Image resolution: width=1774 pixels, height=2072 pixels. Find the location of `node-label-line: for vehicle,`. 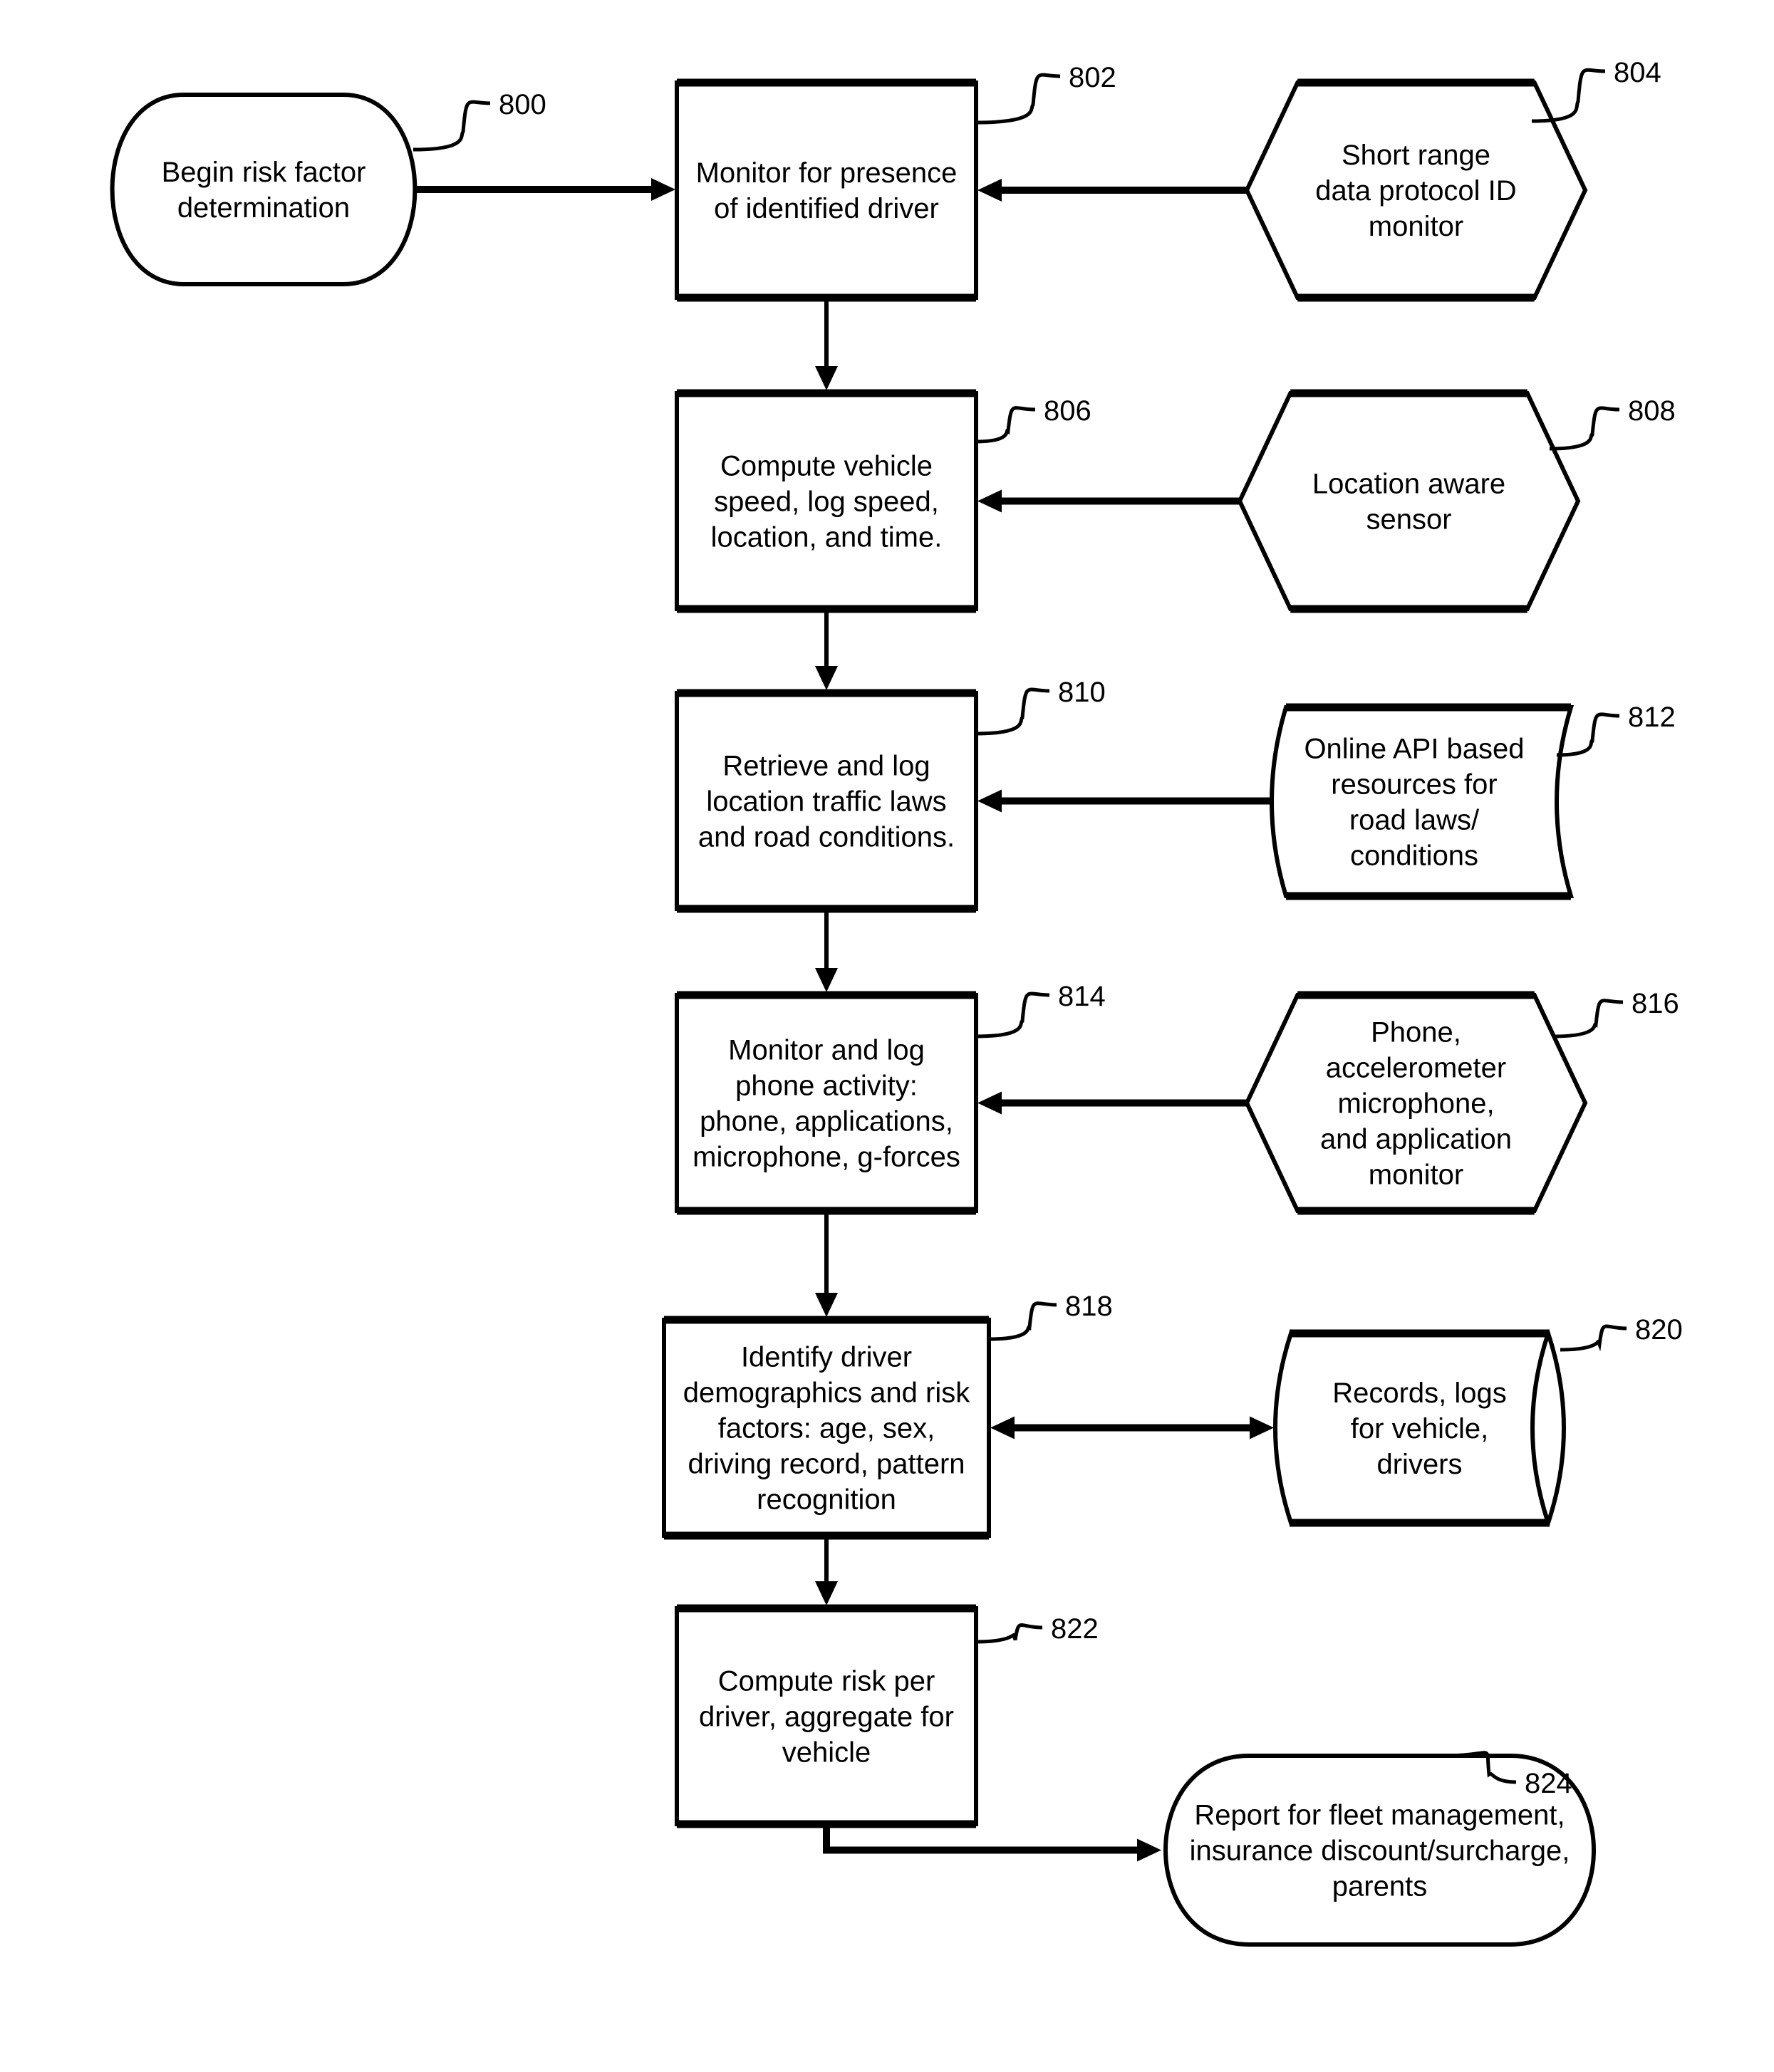

node-label-line: for vehicle, is located at coordinates (1420, 1429).